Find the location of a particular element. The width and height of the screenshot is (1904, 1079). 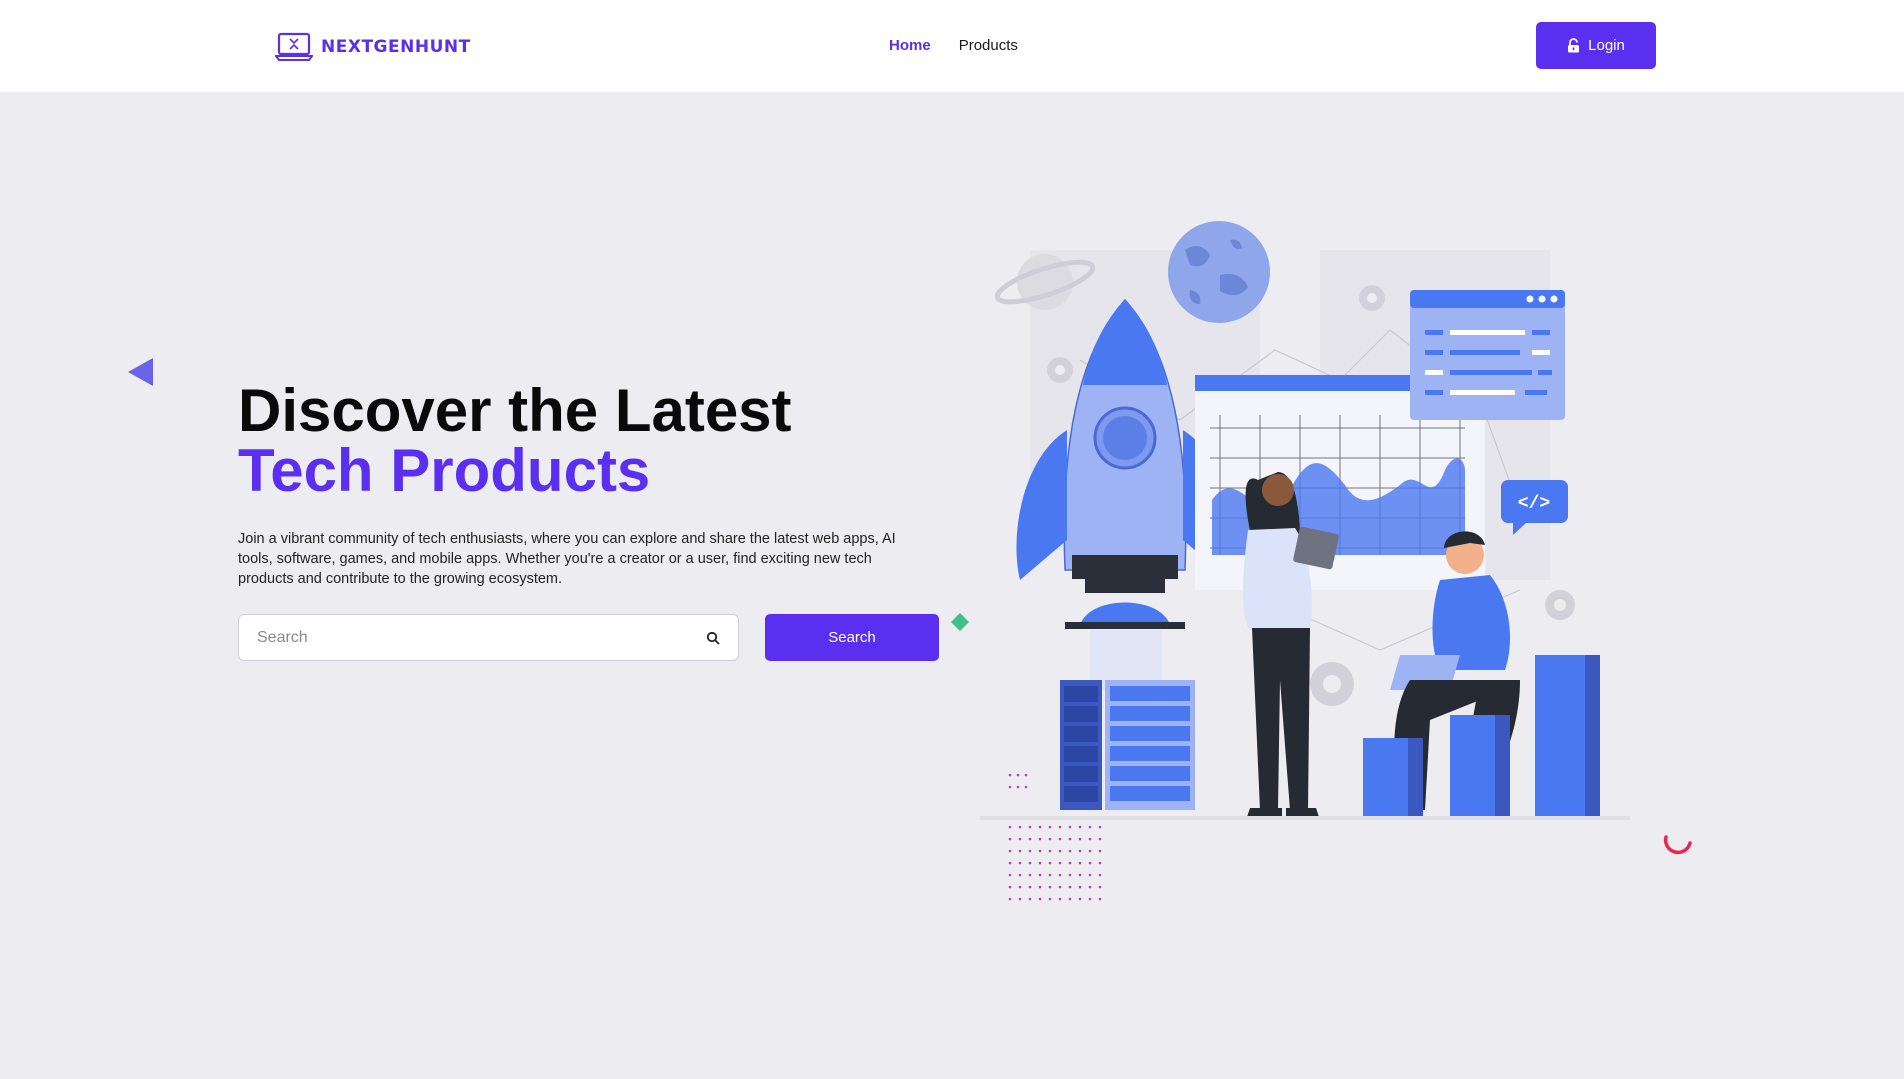

hero-title-line2: Tech Products is located at coordinates (444, 470).